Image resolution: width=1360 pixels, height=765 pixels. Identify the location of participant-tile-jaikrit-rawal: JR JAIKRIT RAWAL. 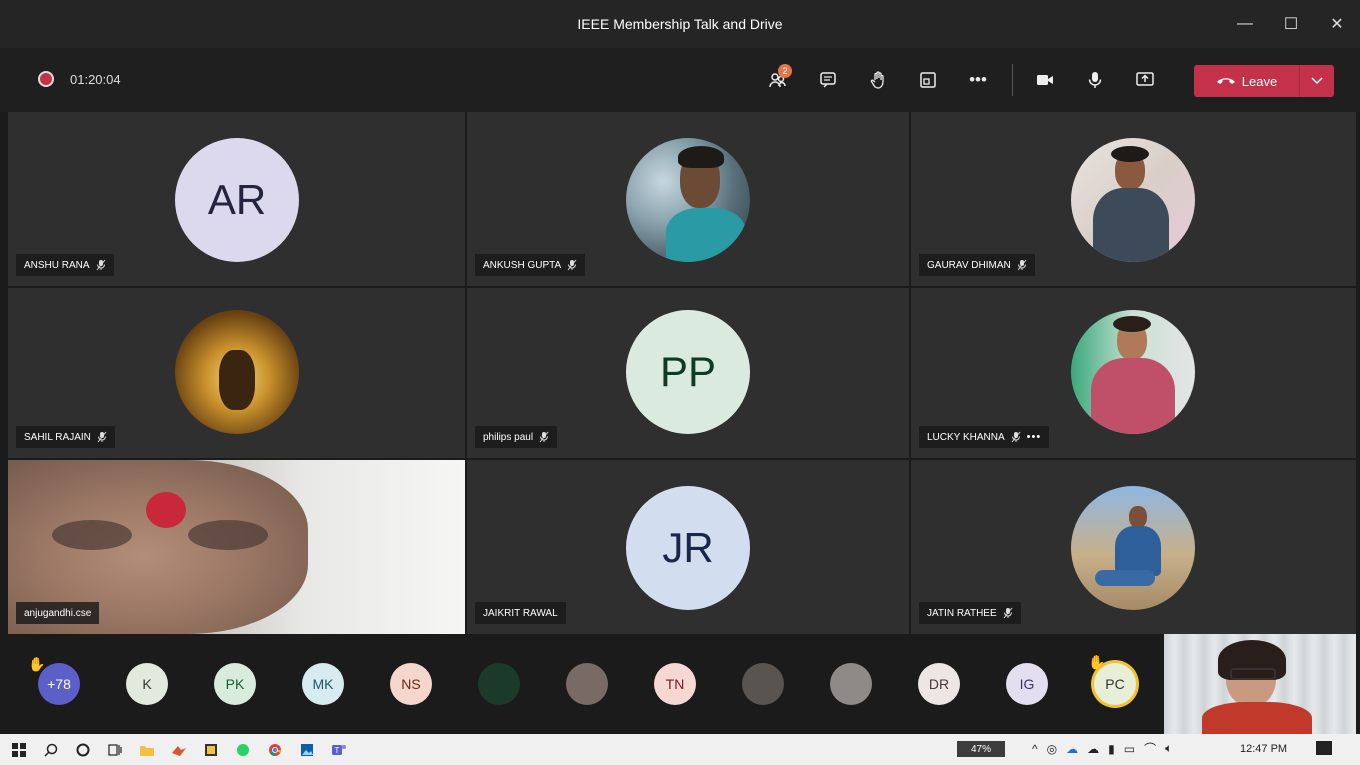
(688, 547).